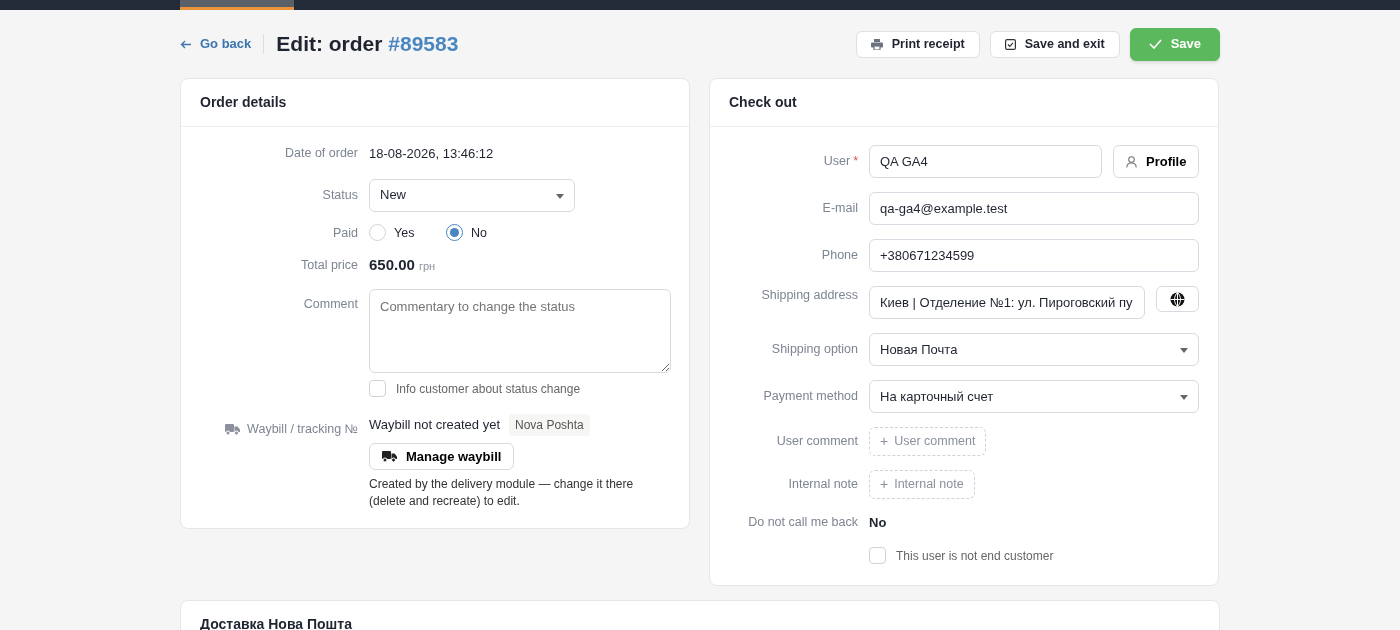 The image size is (1400, 630). Describe the element at coordinates (839, 256) in the screenshot. I see `field-label: Phone` at that location.